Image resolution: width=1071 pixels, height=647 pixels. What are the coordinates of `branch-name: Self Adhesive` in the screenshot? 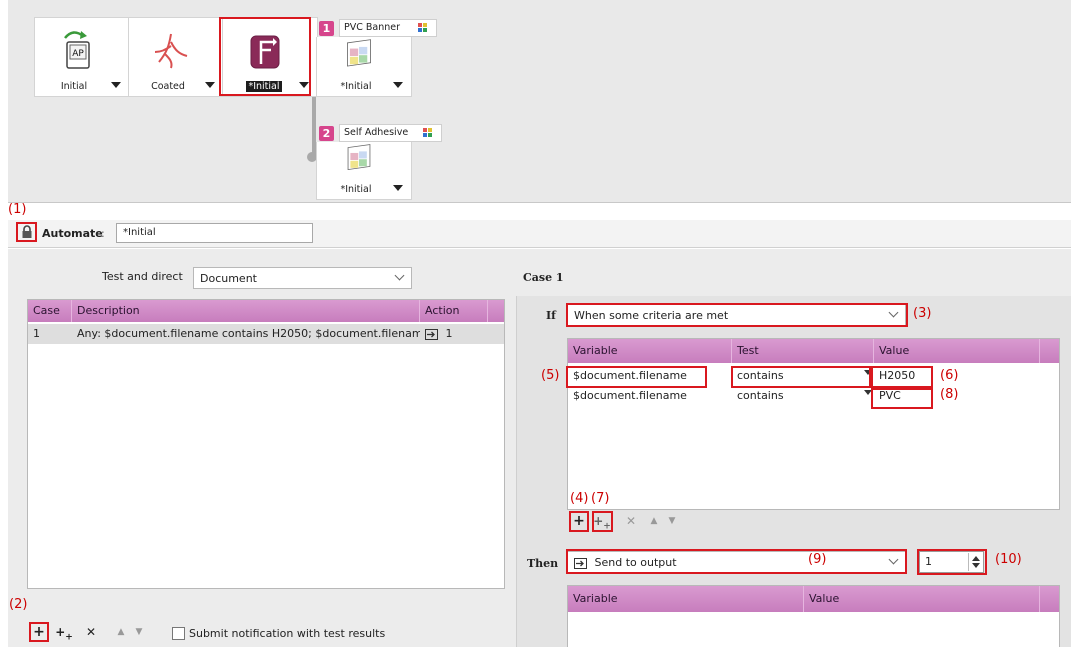 It's located at (376, 132).